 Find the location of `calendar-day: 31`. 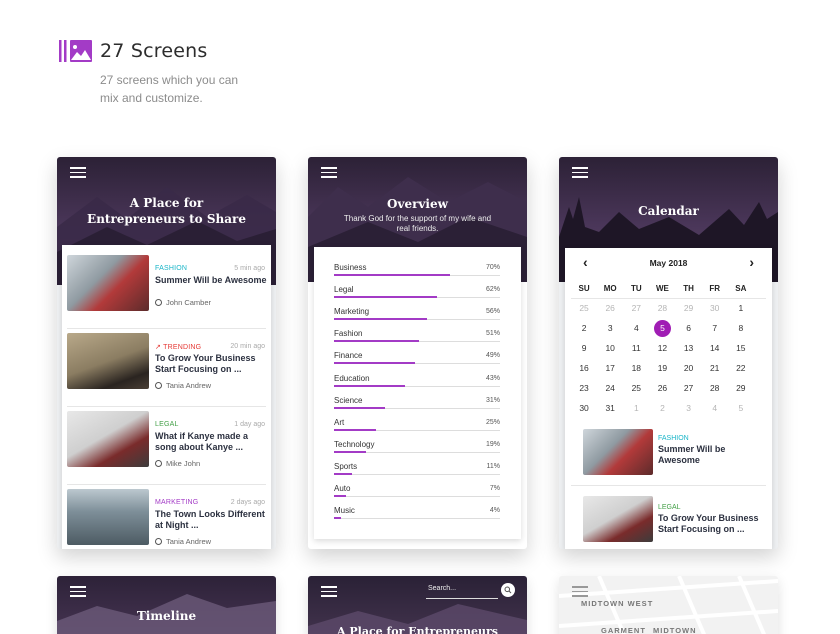

calendar-day: 31 is located at coordinates (610, 408).